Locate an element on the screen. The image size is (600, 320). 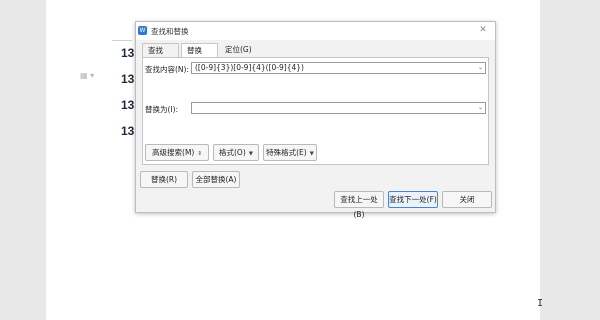
close-button: 关闭 is located at coordinates (467, 199).